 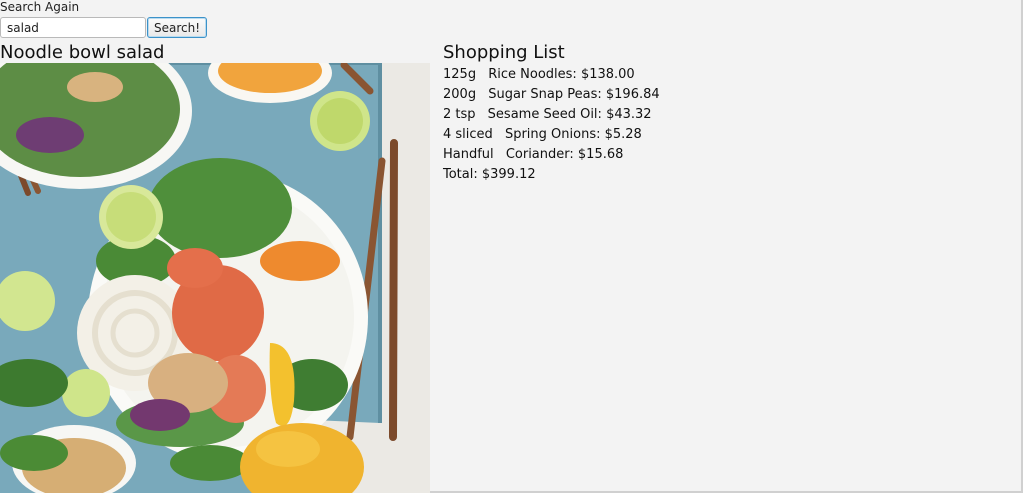 What do you see at coordinates (73, 27) in the screenshot?
I see `search-input` at bounding box center [73, 27].